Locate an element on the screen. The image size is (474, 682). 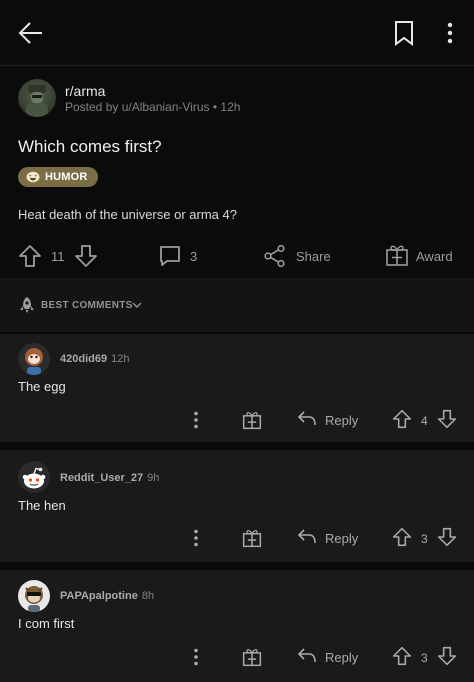
share-icon is located at coordinates (275, 256).